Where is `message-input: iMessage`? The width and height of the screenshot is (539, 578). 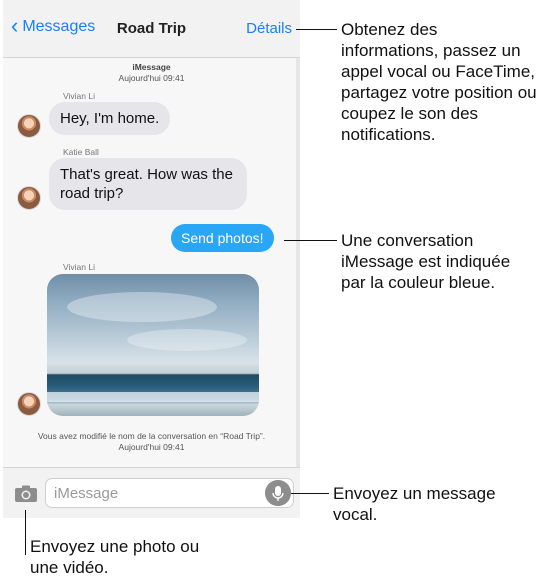 message-input: iMessage is located at coordinates (169, 493).